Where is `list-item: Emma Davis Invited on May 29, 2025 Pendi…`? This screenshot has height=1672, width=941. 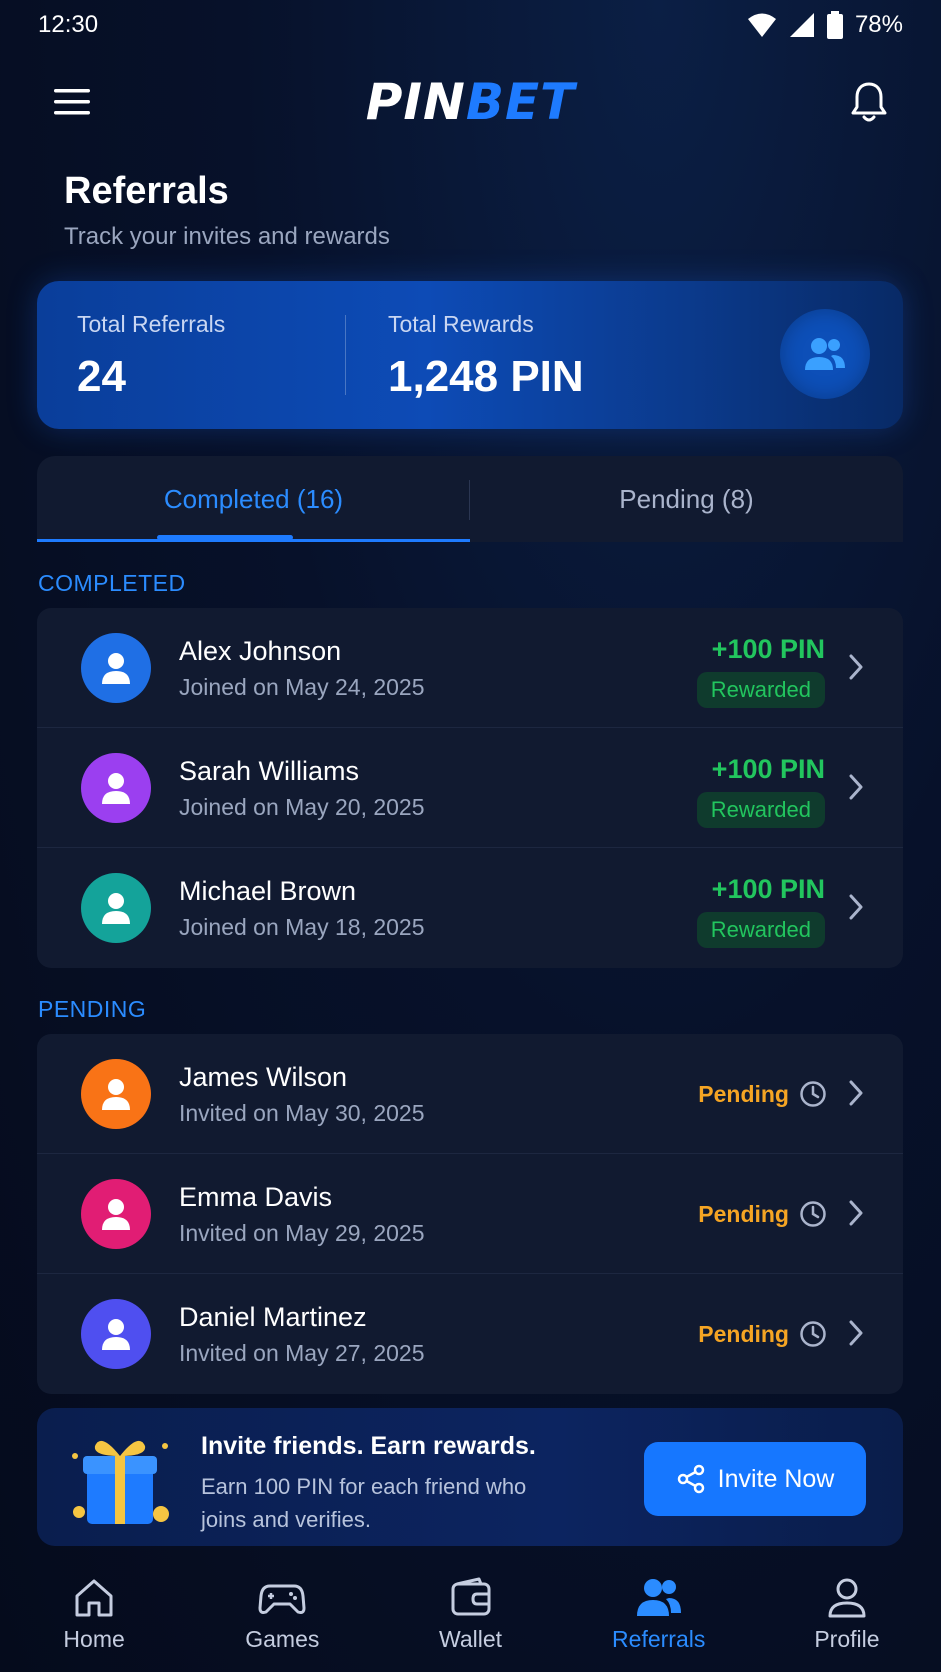 list-item: Emma Davis Invited on May 29, 2025 Pendi… is located at coordinates (470, 1214).